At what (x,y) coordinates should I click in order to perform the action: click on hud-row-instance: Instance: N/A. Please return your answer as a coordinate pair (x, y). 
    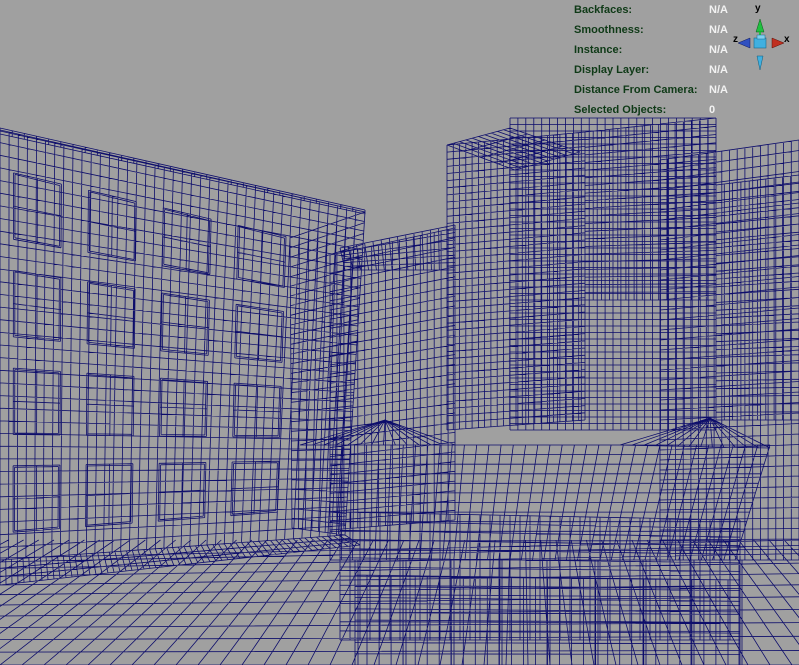
    Looking at the image, I should click on (654, 50).